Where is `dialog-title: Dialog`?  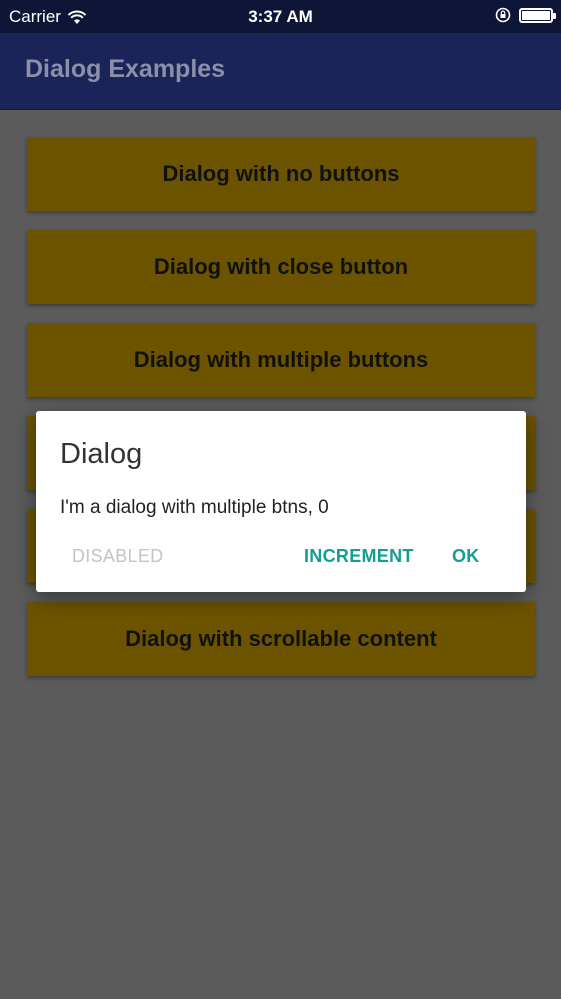
dialog-title: Dialog is located at coordinates (101, 454).